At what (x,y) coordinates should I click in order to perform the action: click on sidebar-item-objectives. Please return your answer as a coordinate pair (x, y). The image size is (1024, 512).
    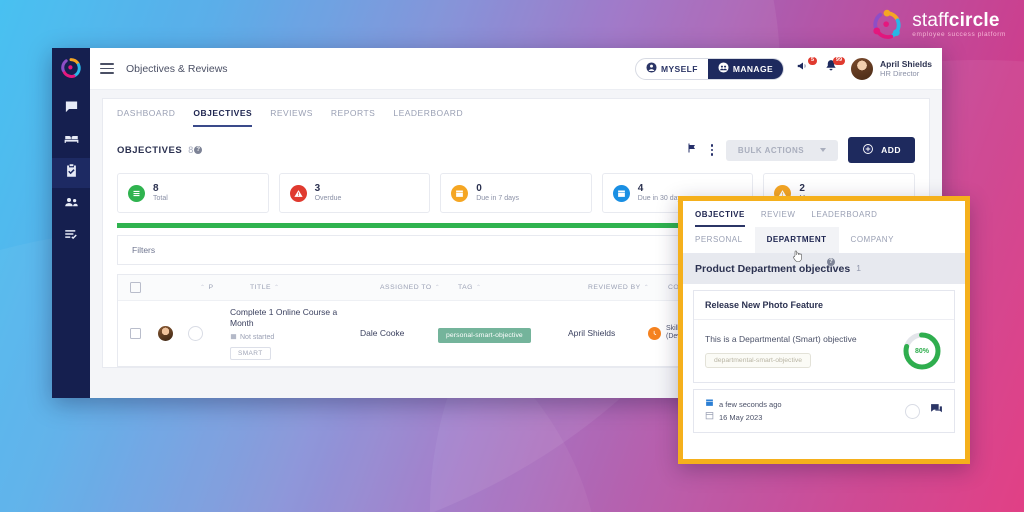
    Looking at the image, I should click on (71, 173).